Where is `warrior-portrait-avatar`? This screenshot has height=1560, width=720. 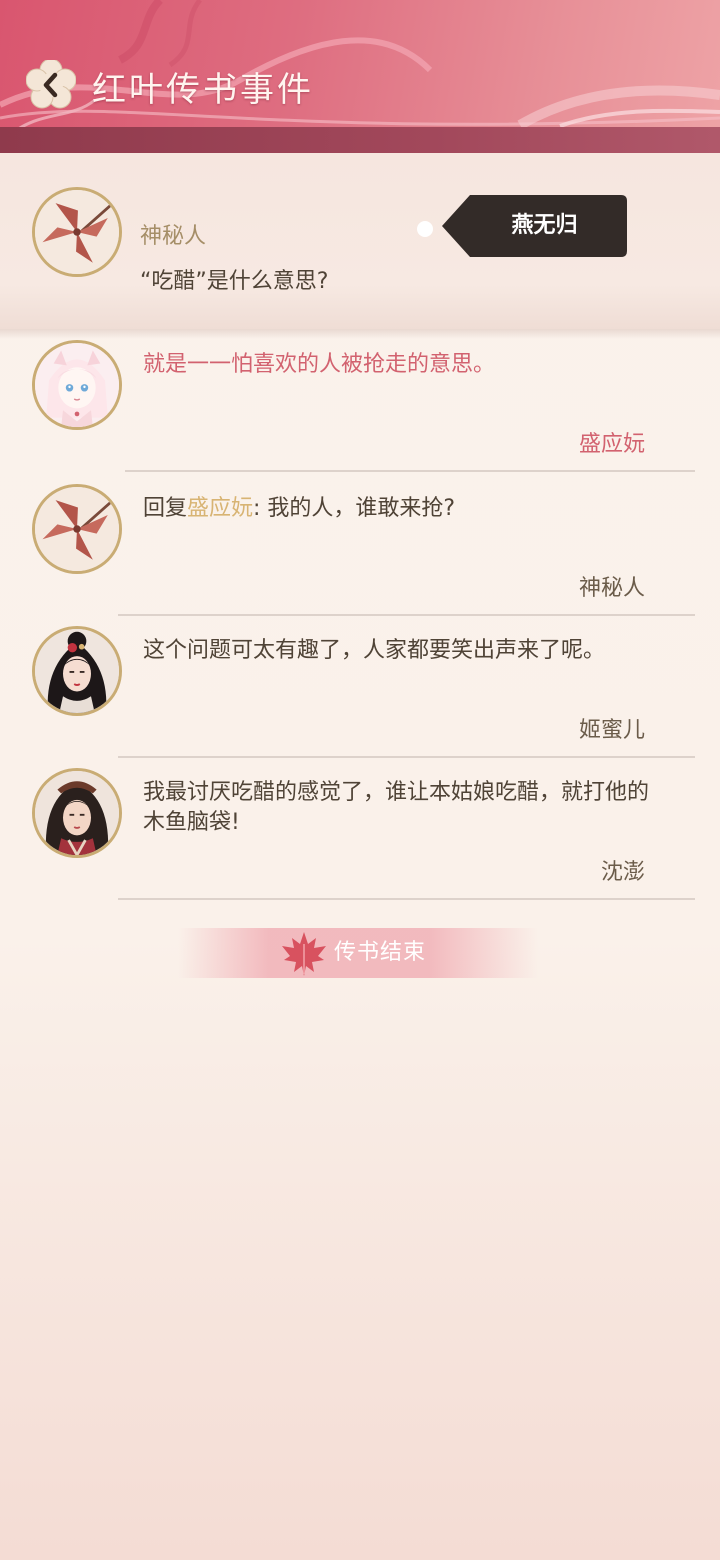 warrior-portrait-avatar is located at coordinates (77, 813).